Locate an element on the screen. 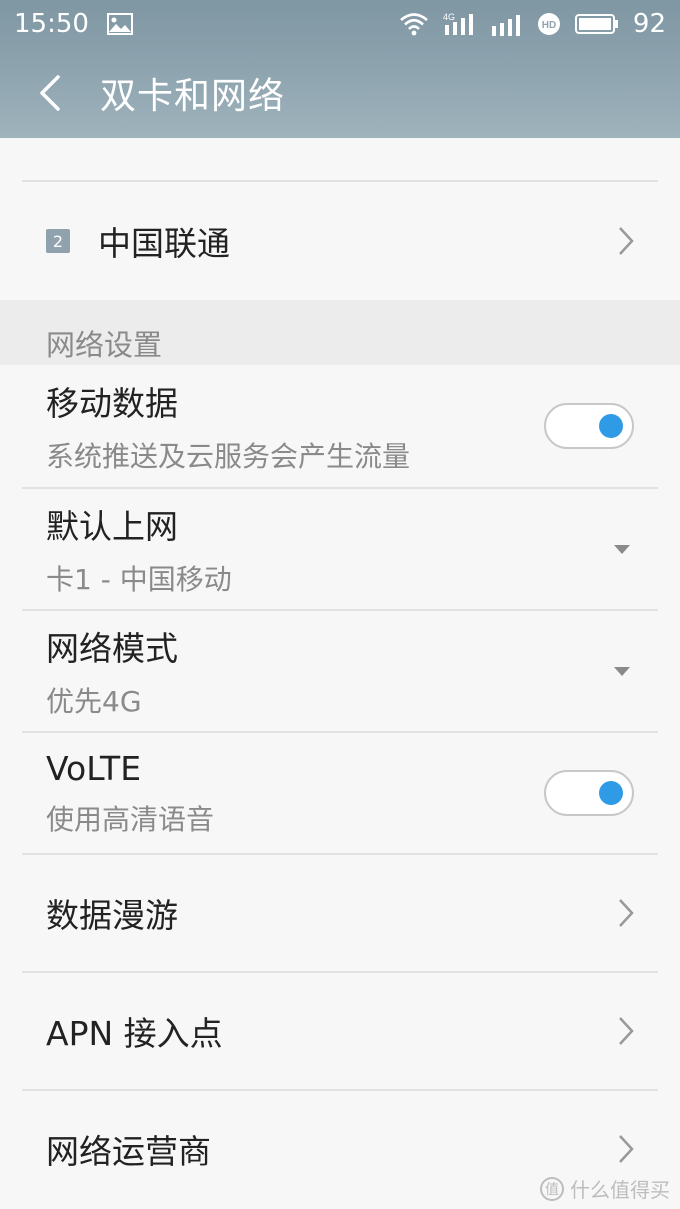 Image resolution: width=680 pixels, height=1209 pixels. hd-label: HD is located at coordinates (549, 25).